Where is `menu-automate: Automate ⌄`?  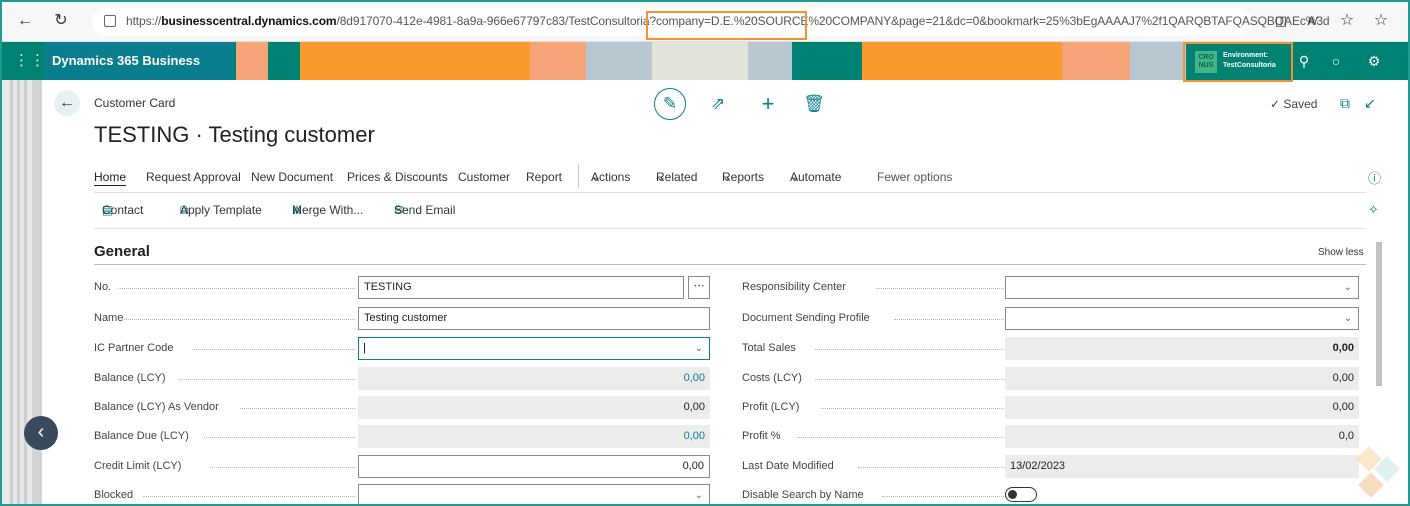
menu-automate: Automate ⌄ is located at coordinates (815, 177).